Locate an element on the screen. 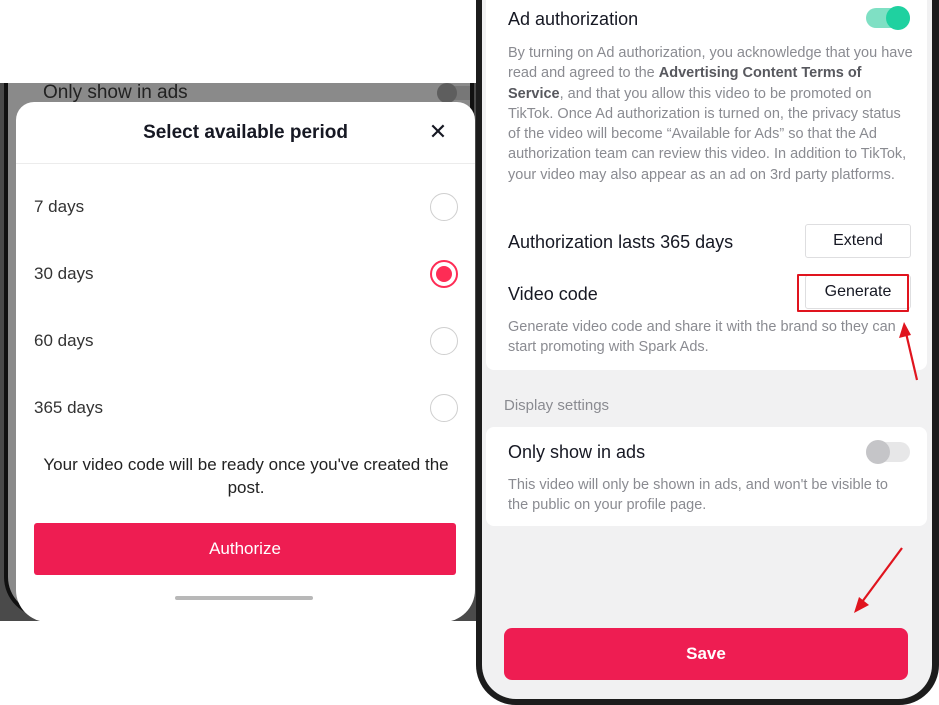 This screenshot has width=939, height=705. only-show-in-ads-toggle is located at coordinates (888, 452).